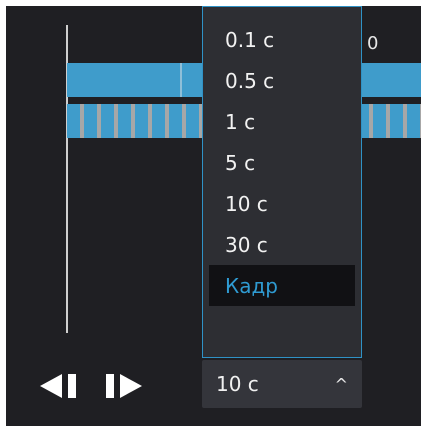  I want to click on step-option-frame: Кадр, so click(282, 285).